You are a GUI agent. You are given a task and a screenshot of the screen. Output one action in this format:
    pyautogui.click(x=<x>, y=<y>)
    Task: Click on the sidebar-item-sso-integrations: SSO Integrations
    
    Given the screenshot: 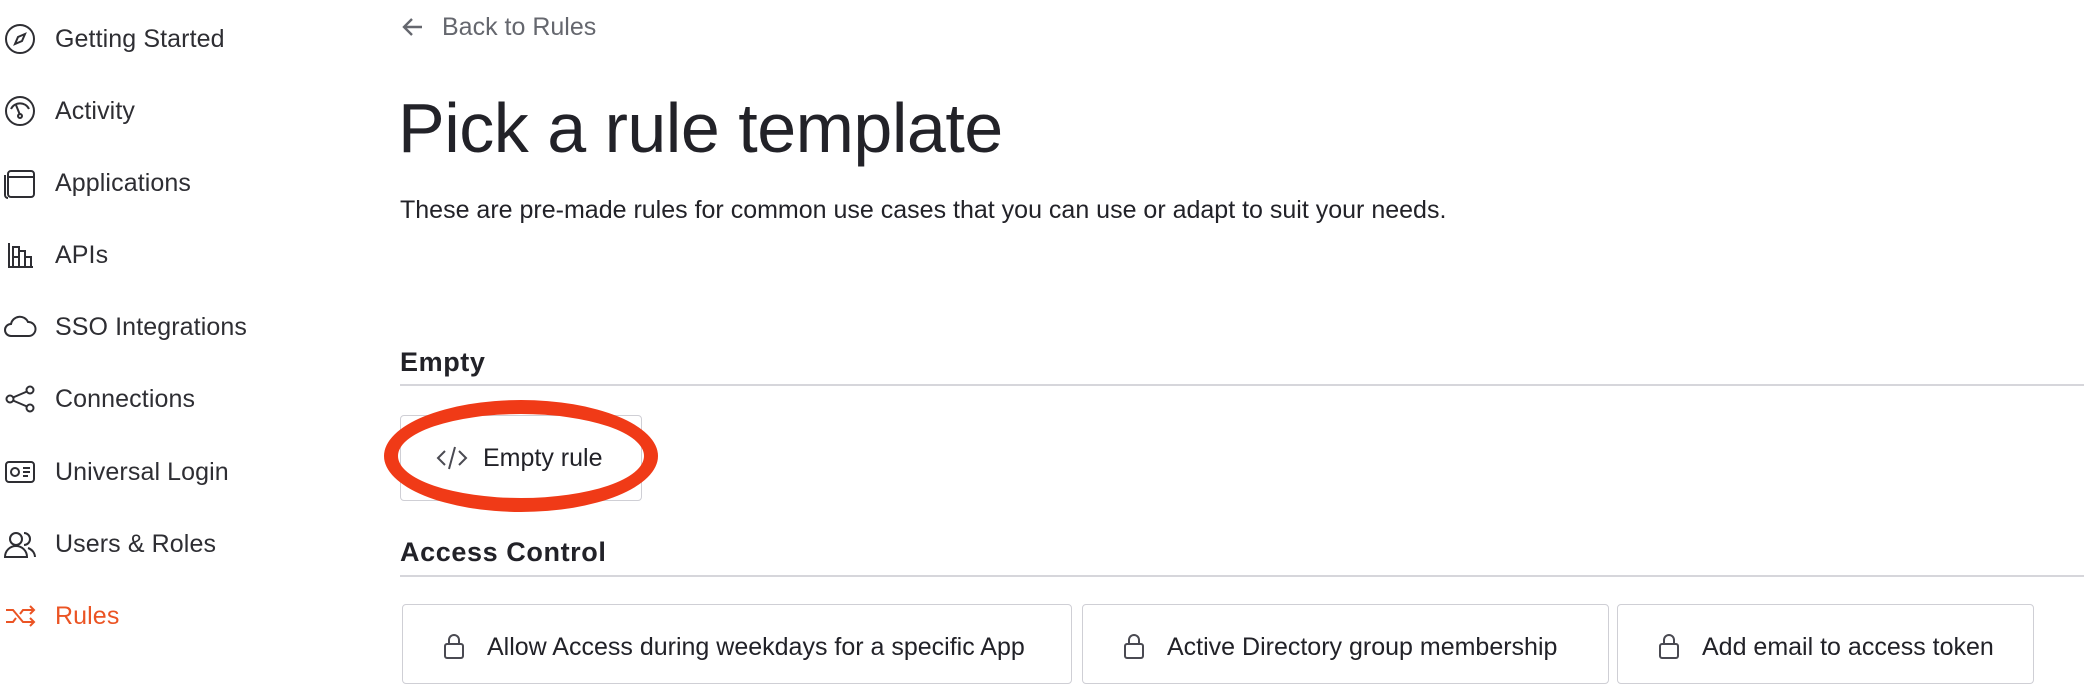 What is the action you would take?
    pyautogui.click(x=160, y=327)
    